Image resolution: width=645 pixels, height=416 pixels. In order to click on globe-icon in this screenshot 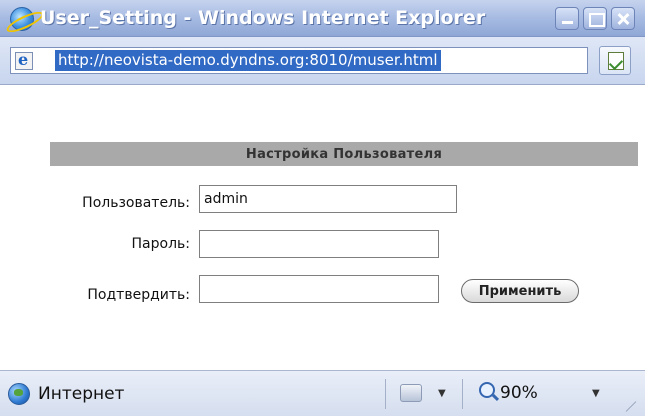, I will do `click(19, 394)`.